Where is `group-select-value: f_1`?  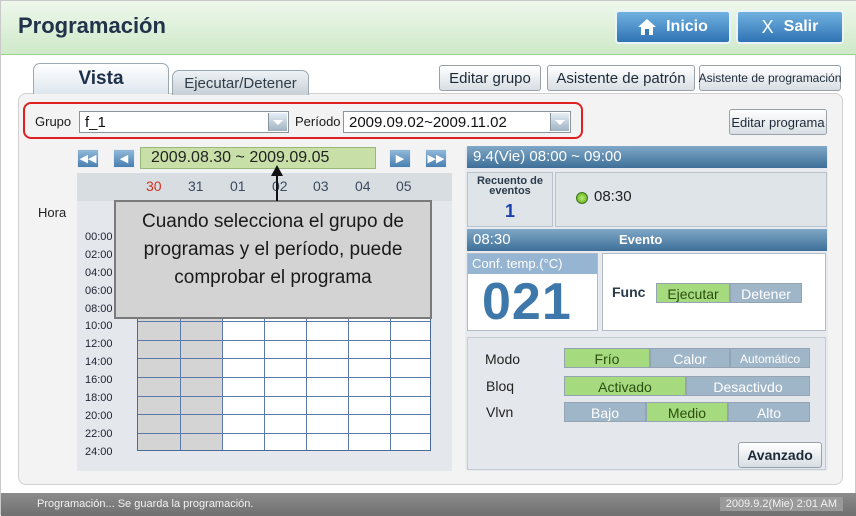
group-select-value: f_1 is located at coordinates (95, 122).